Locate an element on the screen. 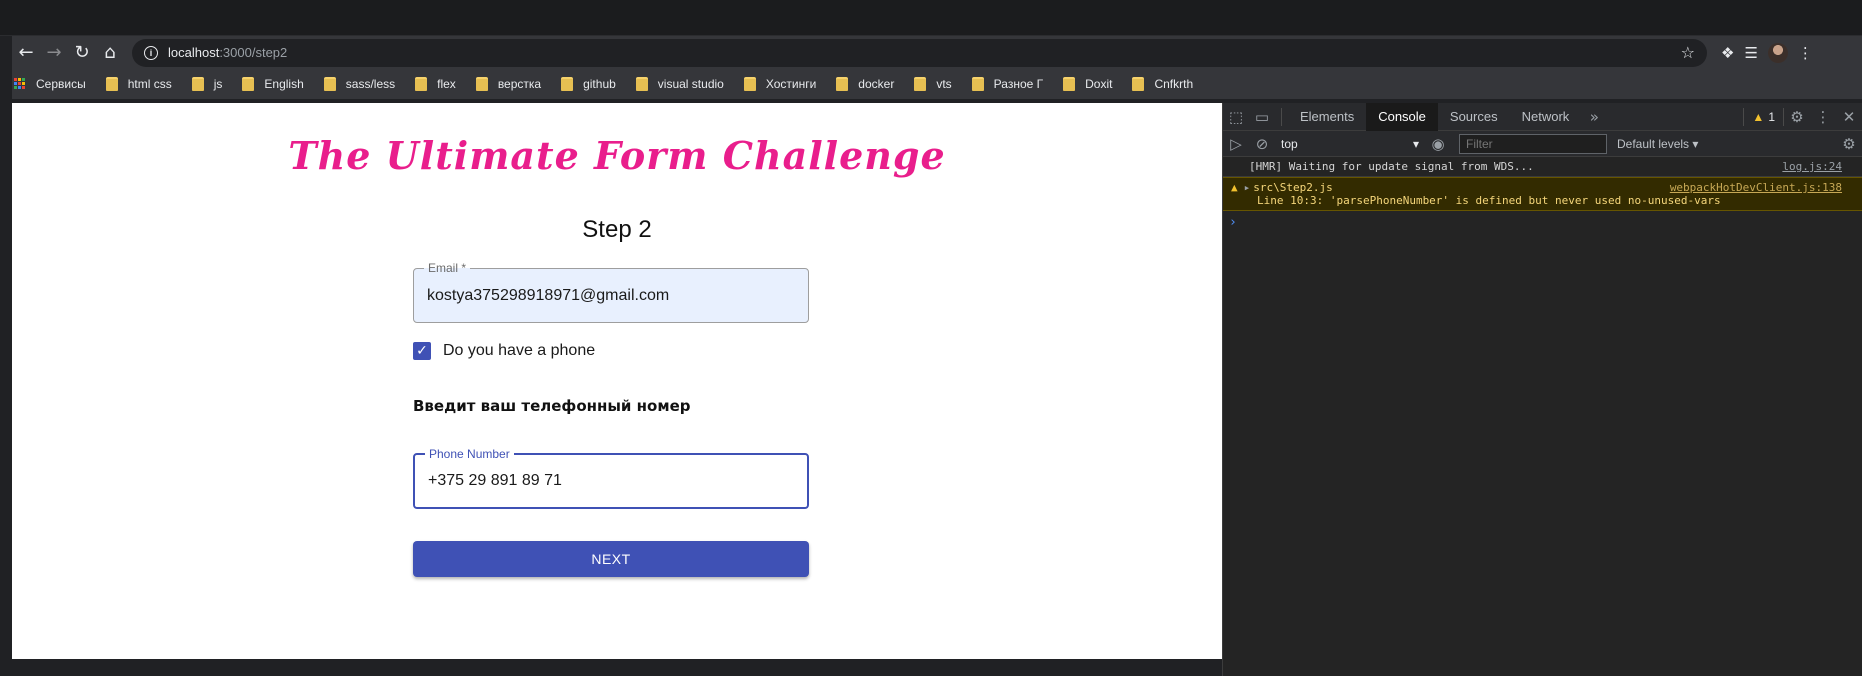 The height and width of the screenshot is (676, 1862). email-value: kostya375298918971@gmail.com is located at coordinates (548, 295).